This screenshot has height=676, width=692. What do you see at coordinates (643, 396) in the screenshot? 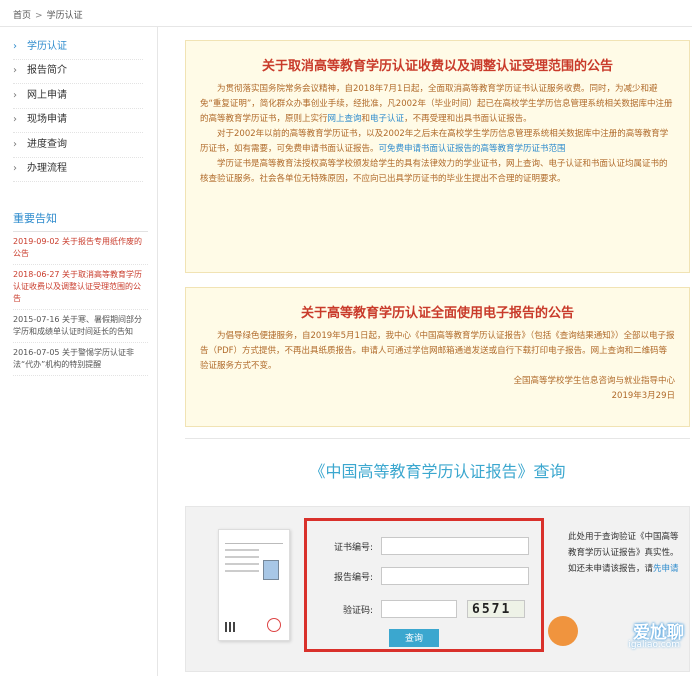
I see `announcement-date: 2019年3月29日` at bounding box center [643, 396].